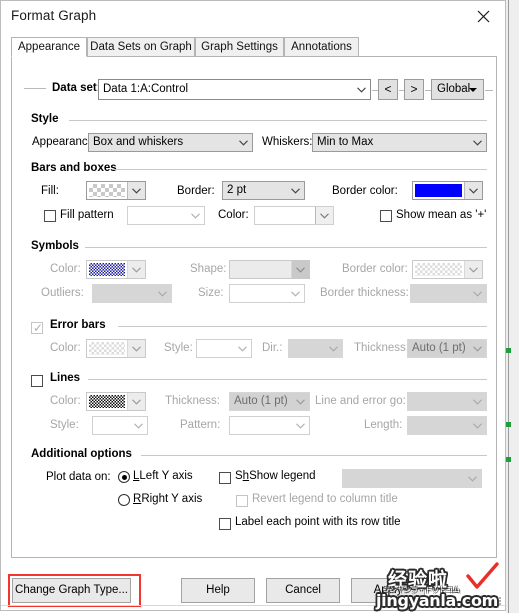 The height and width of the screenshot is (613, 519). I want to click on label-each-point-checkbox, so click(225, 524).